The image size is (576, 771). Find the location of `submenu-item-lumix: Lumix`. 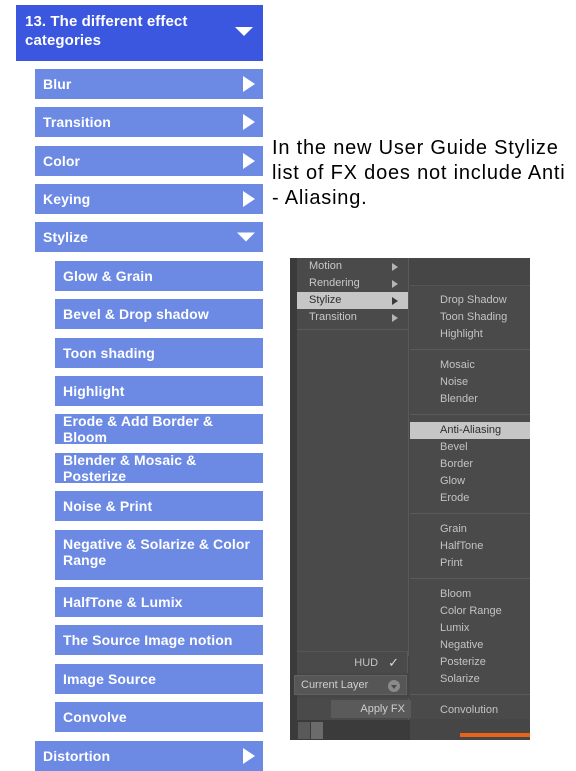

submenu-item-lumix: Lumix is located at coordinates (470, 628).